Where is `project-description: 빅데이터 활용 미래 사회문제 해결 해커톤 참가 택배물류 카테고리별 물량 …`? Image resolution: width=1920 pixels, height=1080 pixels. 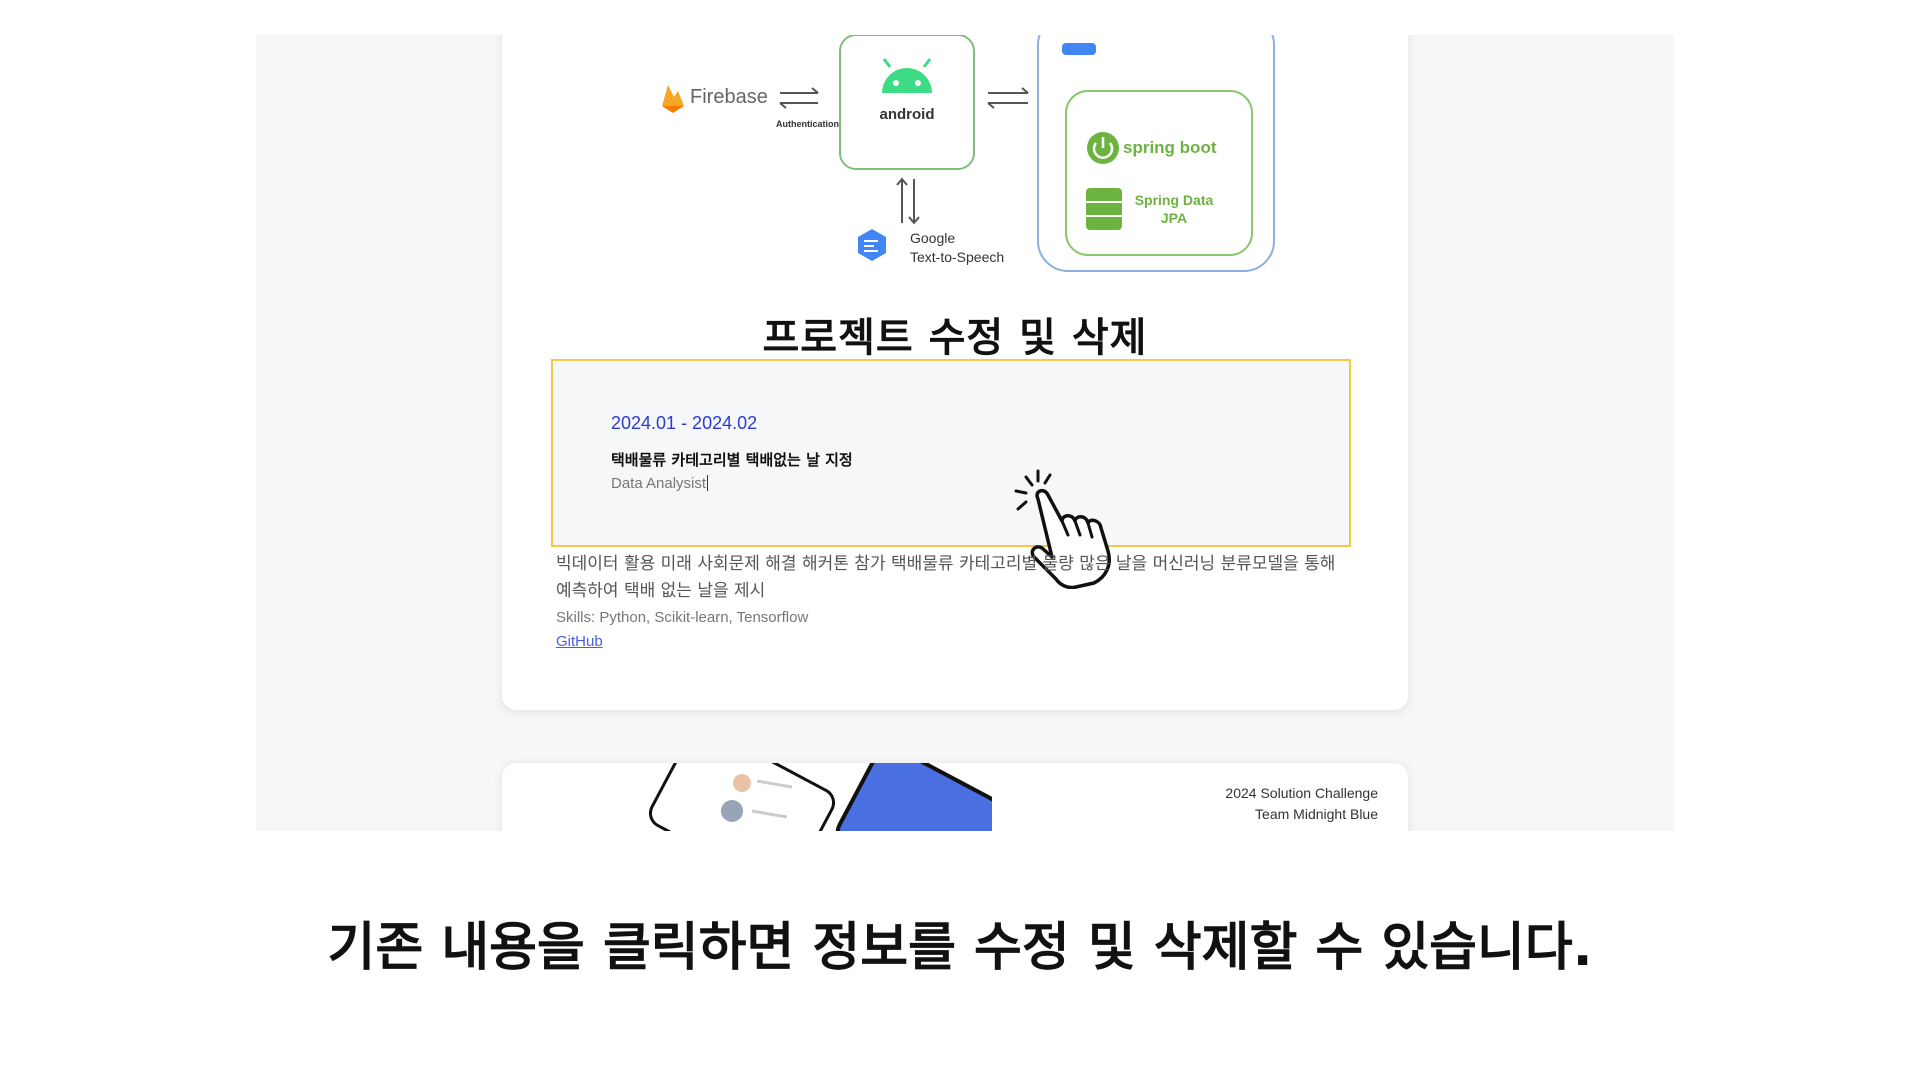
project-description: 빅데이터 활용 미래 사회문제 해결 해커톤 참가 택배물류 카테고리별 물량 … is located at coordinates (946, 577).